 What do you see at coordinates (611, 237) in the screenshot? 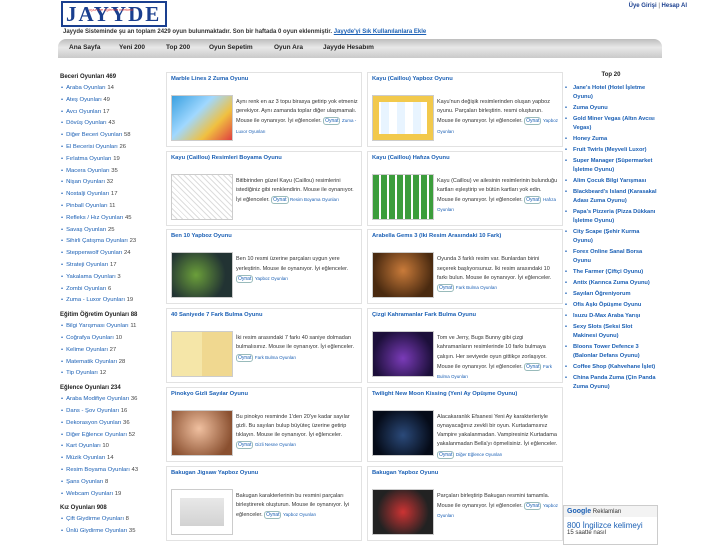
I see `top20-item: • City Scape (Şehir Kurma Oyunu)` at bounding box center [611, 237].